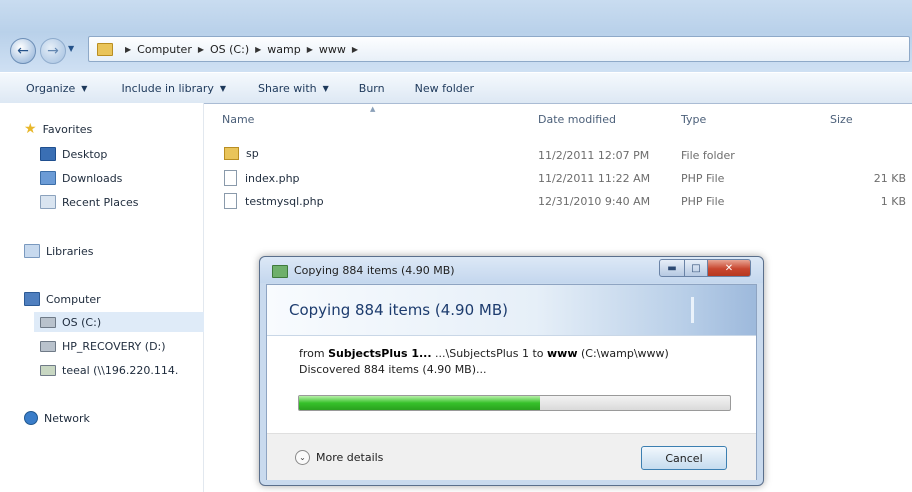 This screenshot has width=912, height=492. I want to click on star-icon: ★, so click(30, 129).